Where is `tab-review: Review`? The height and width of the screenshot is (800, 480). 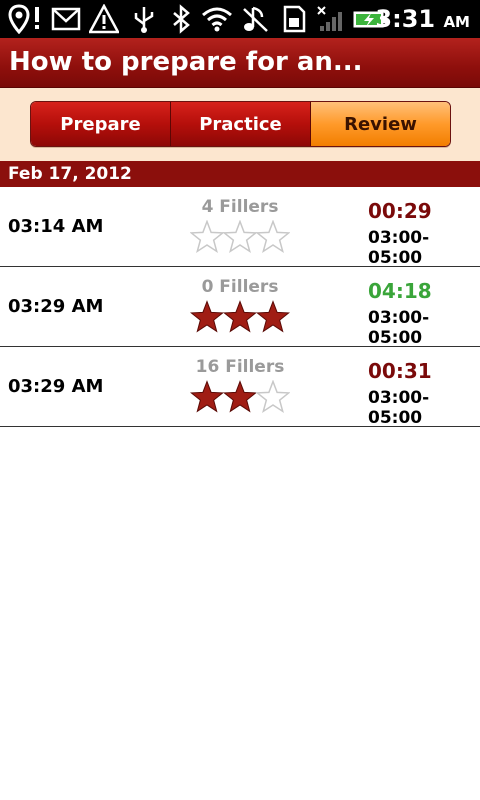 tab-review: Review is located at coordinates (380, 124).